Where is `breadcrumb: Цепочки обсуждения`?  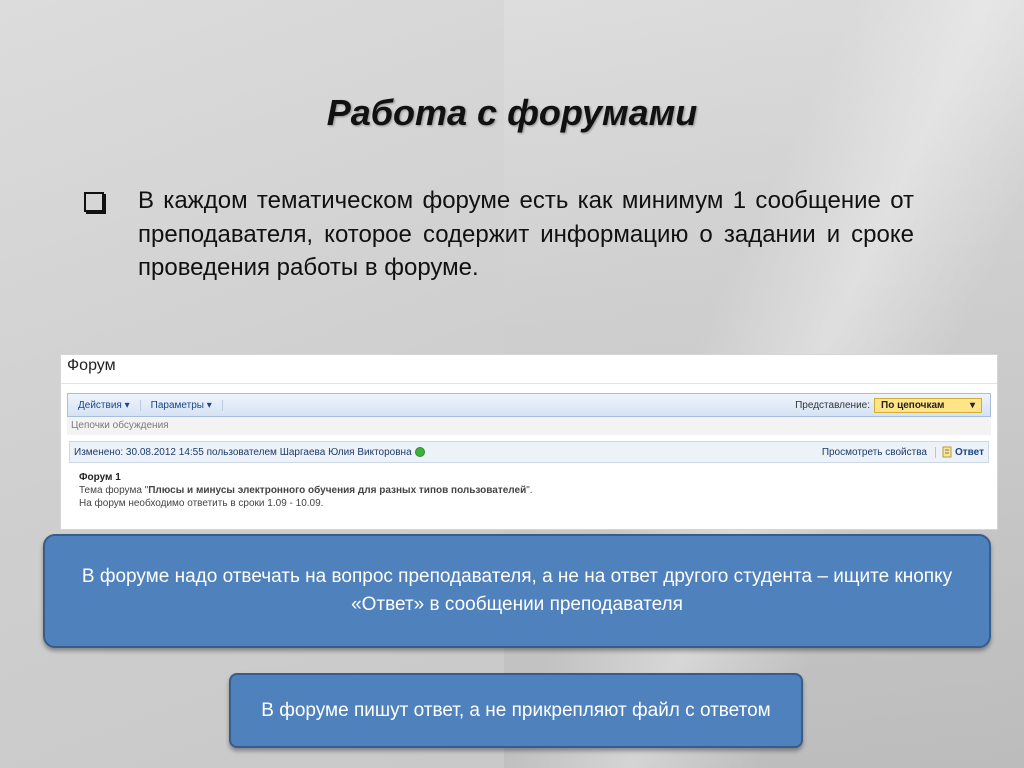
breadcrumb: Цепочки обсуждения is located at coordinates (529, 426).